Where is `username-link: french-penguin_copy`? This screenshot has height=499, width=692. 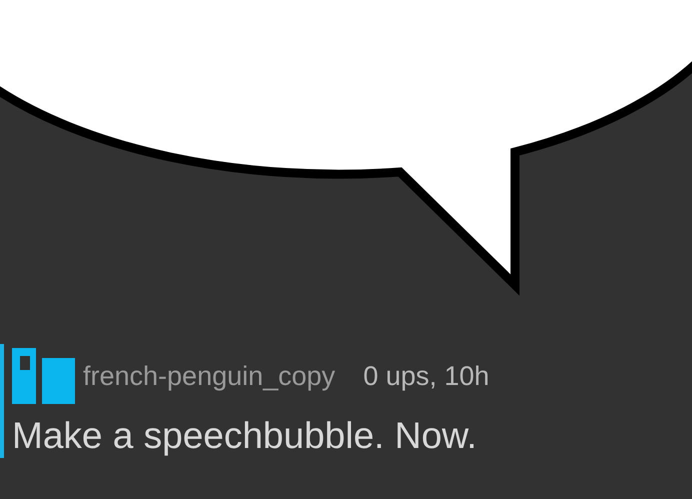 username-link: french-penguin_copy is located at coordinates (209, 376).